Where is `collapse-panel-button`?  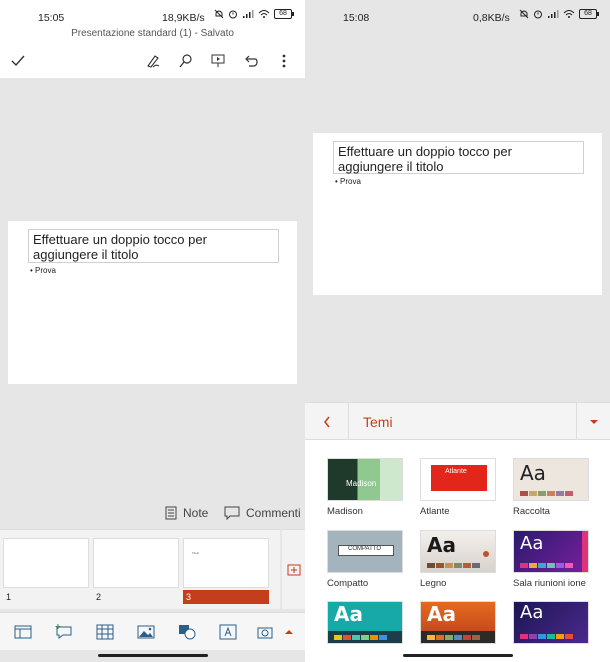
collapse-panel-button is located at coordinates (593, 422).